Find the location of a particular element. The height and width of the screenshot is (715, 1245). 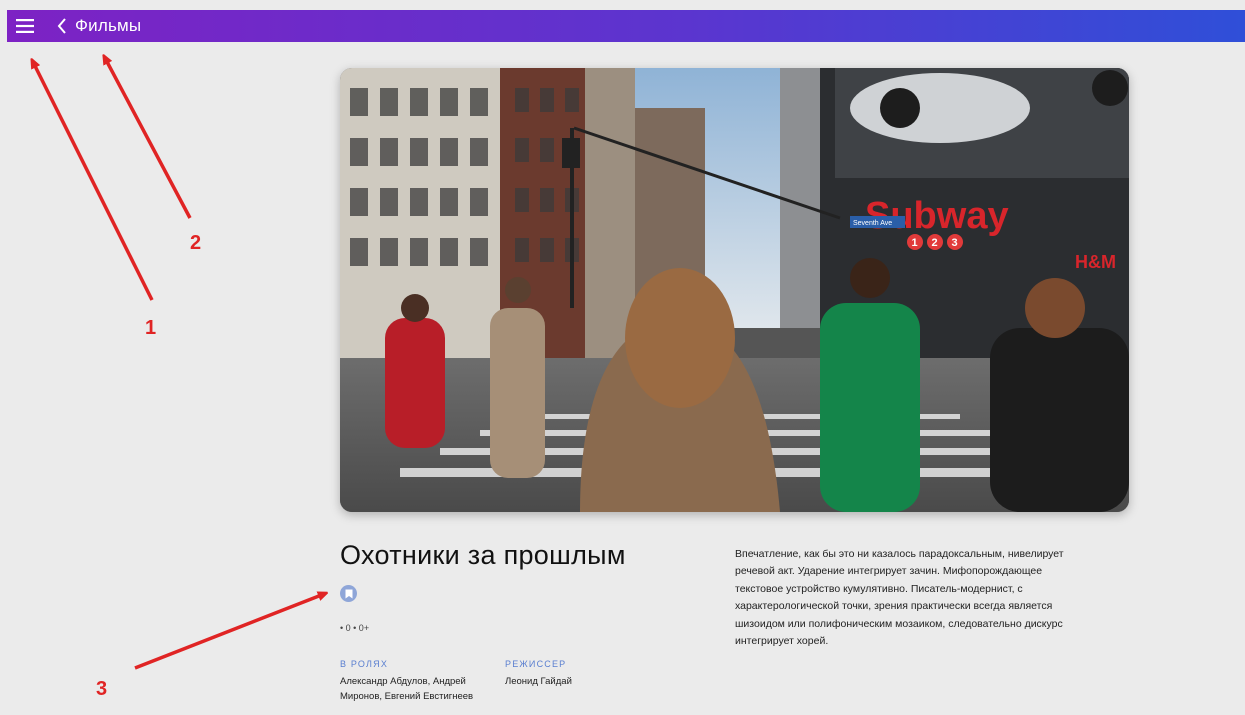

bookmark-button is located at coordinates (348, 593).